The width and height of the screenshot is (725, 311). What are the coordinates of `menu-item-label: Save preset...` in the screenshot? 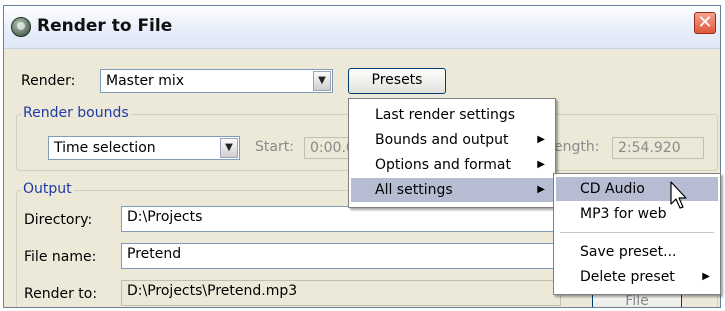 It's located at (628, 252).